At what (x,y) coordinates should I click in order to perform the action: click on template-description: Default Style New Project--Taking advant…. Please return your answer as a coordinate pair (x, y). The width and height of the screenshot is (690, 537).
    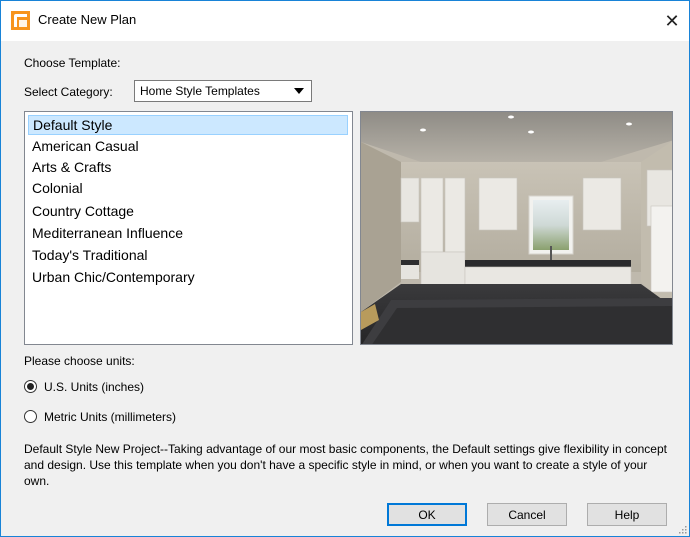
    Looking at the image, I should click on (345, 465).